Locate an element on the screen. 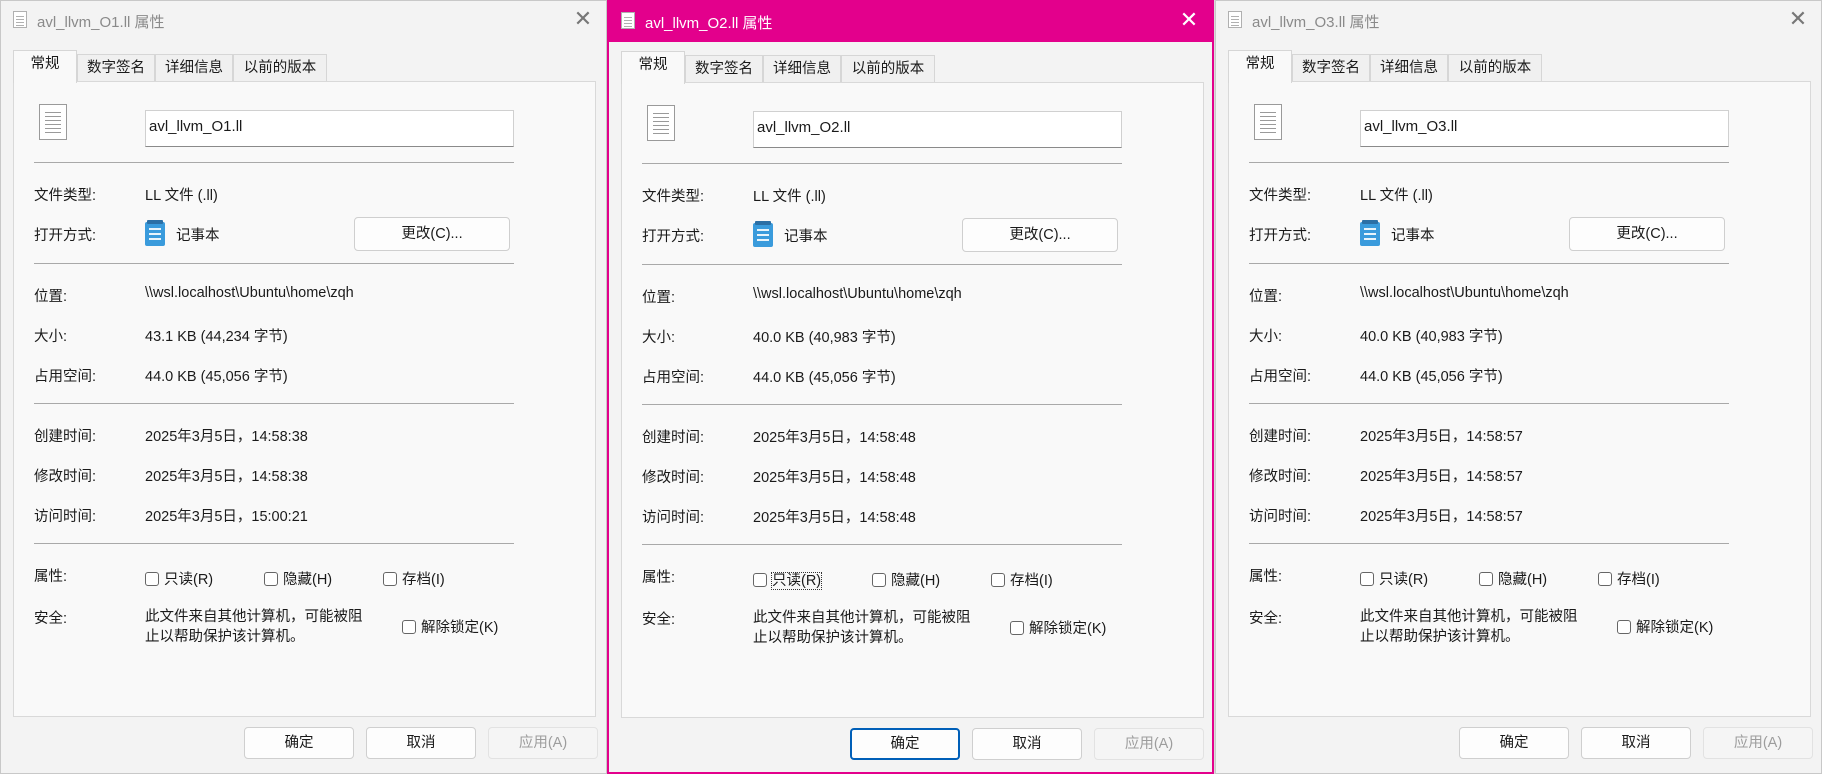 The image size is (1822, 774). window-title: avl_llvm_O2.ll 属性 is located at coordinates (709, 23).